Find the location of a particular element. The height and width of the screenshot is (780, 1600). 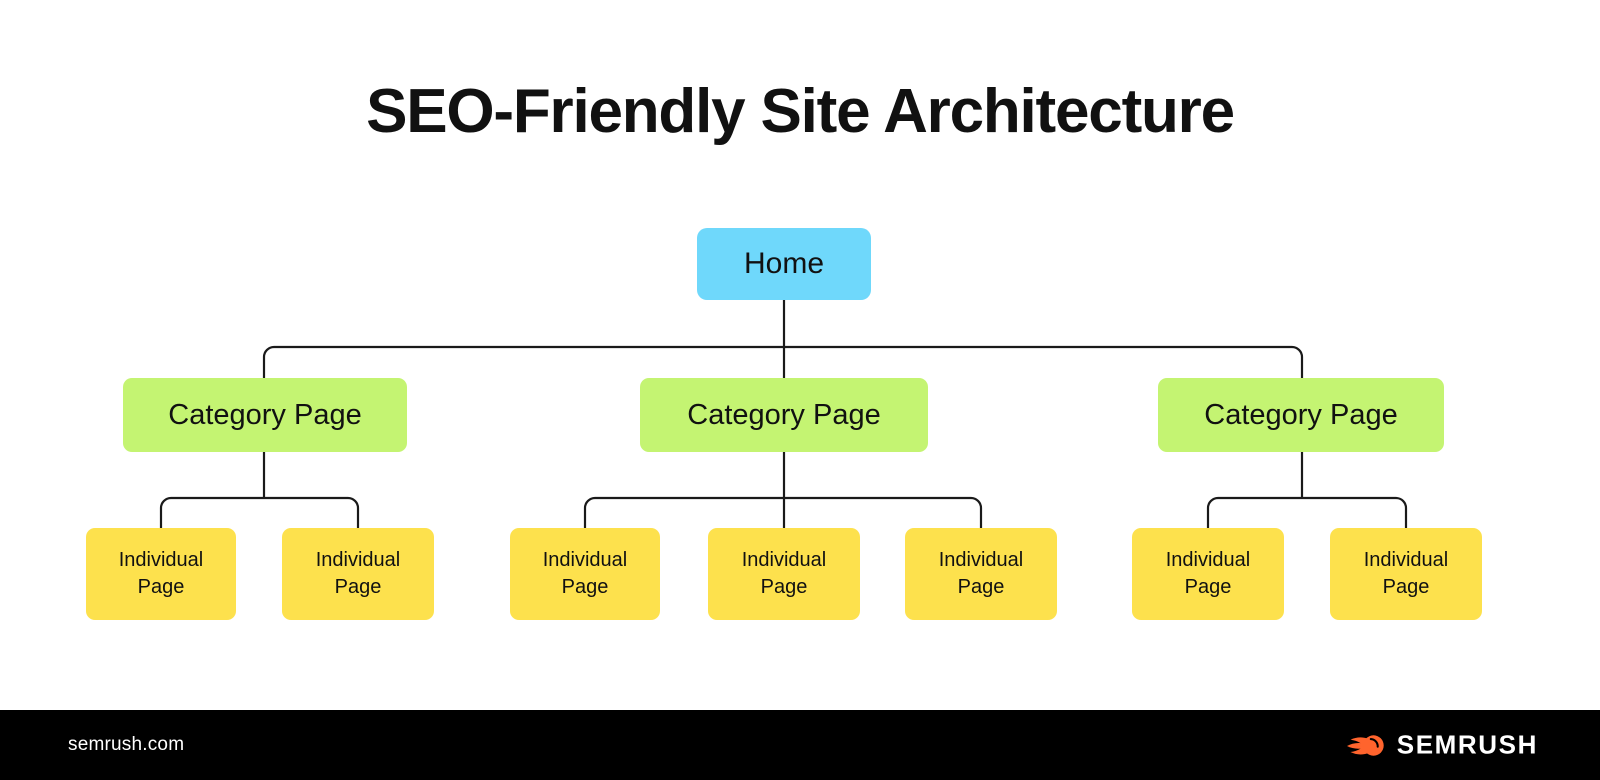

node-individual-6: Individual Page is located at coordinates (1208, 574).